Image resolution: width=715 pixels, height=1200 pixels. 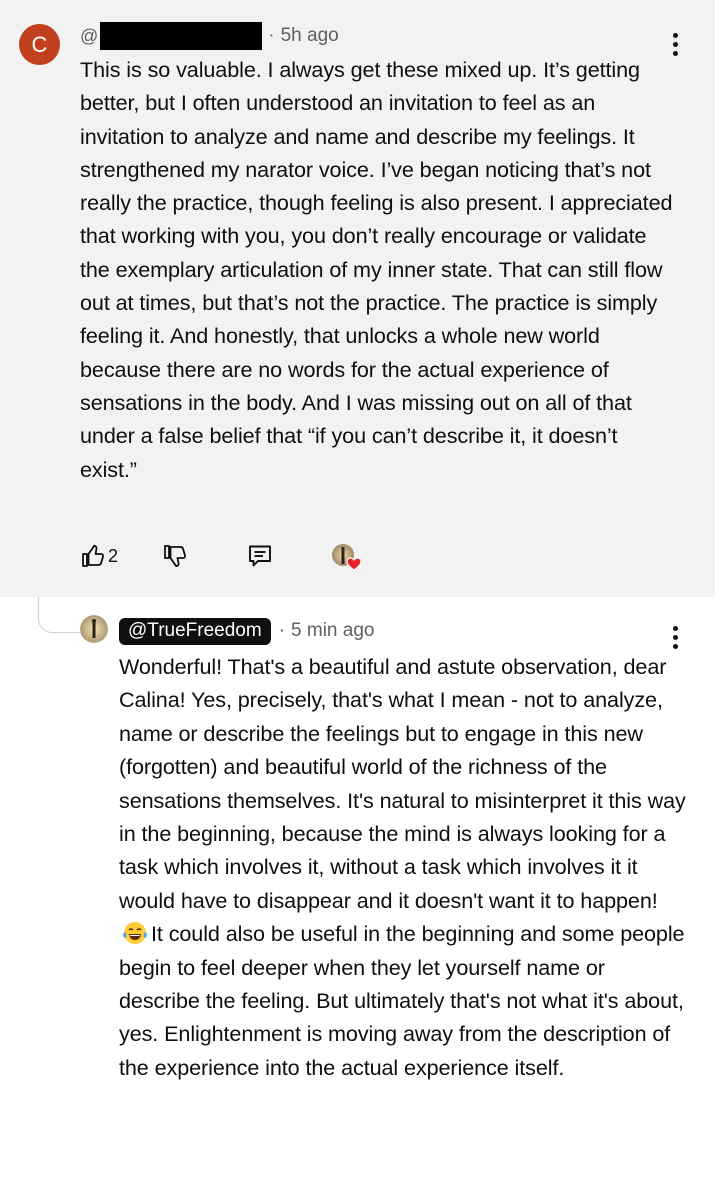 I want to click on like-button: 2, so click(x=99, y=556).